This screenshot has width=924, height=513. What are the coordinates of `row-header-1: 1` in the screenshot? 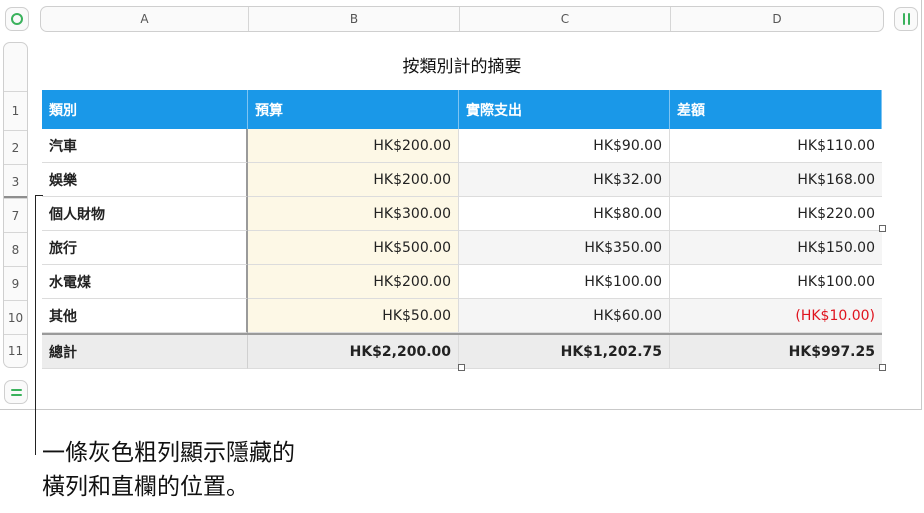 It's located at (15, 110).